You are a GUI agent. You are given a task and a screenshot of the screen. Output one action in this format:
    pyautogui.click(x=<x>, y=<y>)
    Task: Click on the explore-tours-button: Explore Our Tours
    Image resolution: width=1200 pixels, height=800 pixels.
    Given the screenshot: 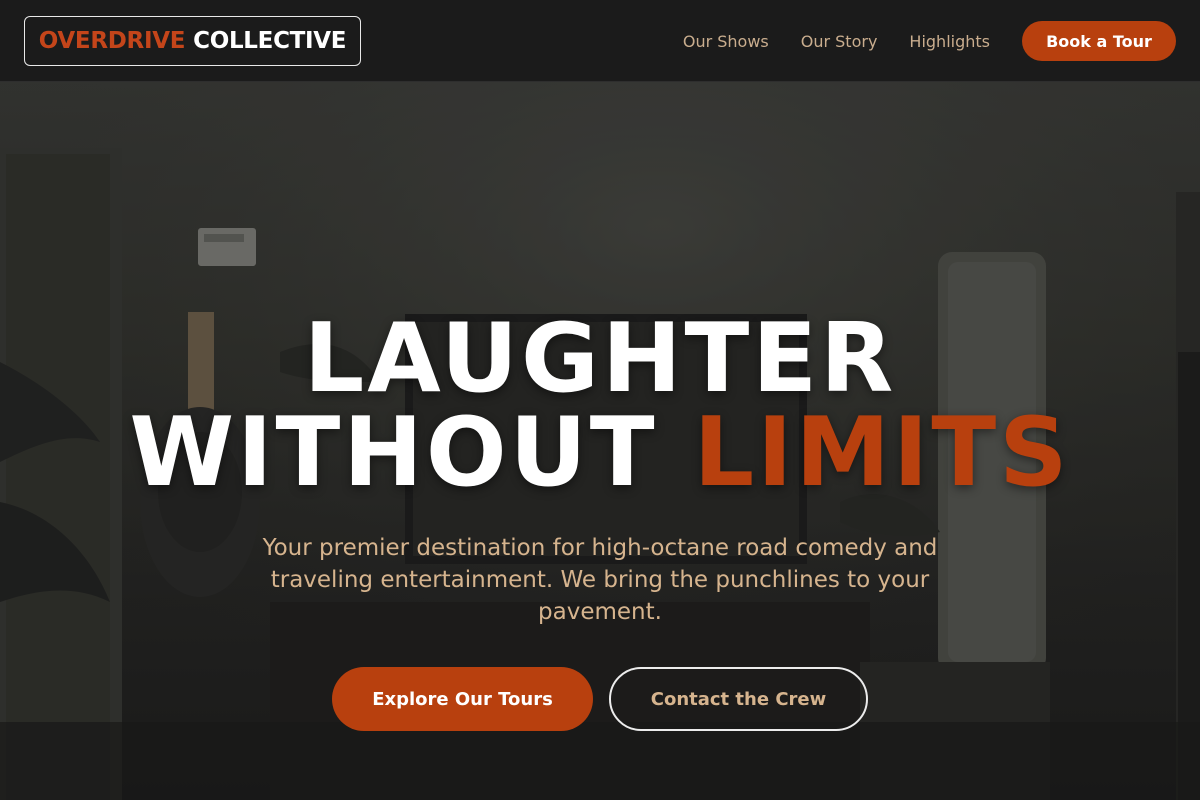 What is the action you would take?
    pyautogui.click(x=462, y=699)
    